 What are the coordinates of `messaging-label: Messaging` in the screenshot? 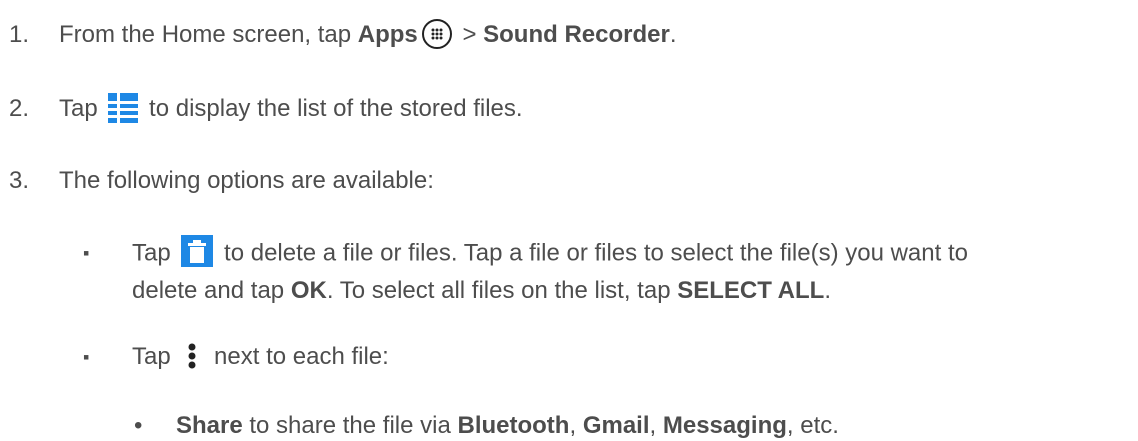 It's located at (724, 425).